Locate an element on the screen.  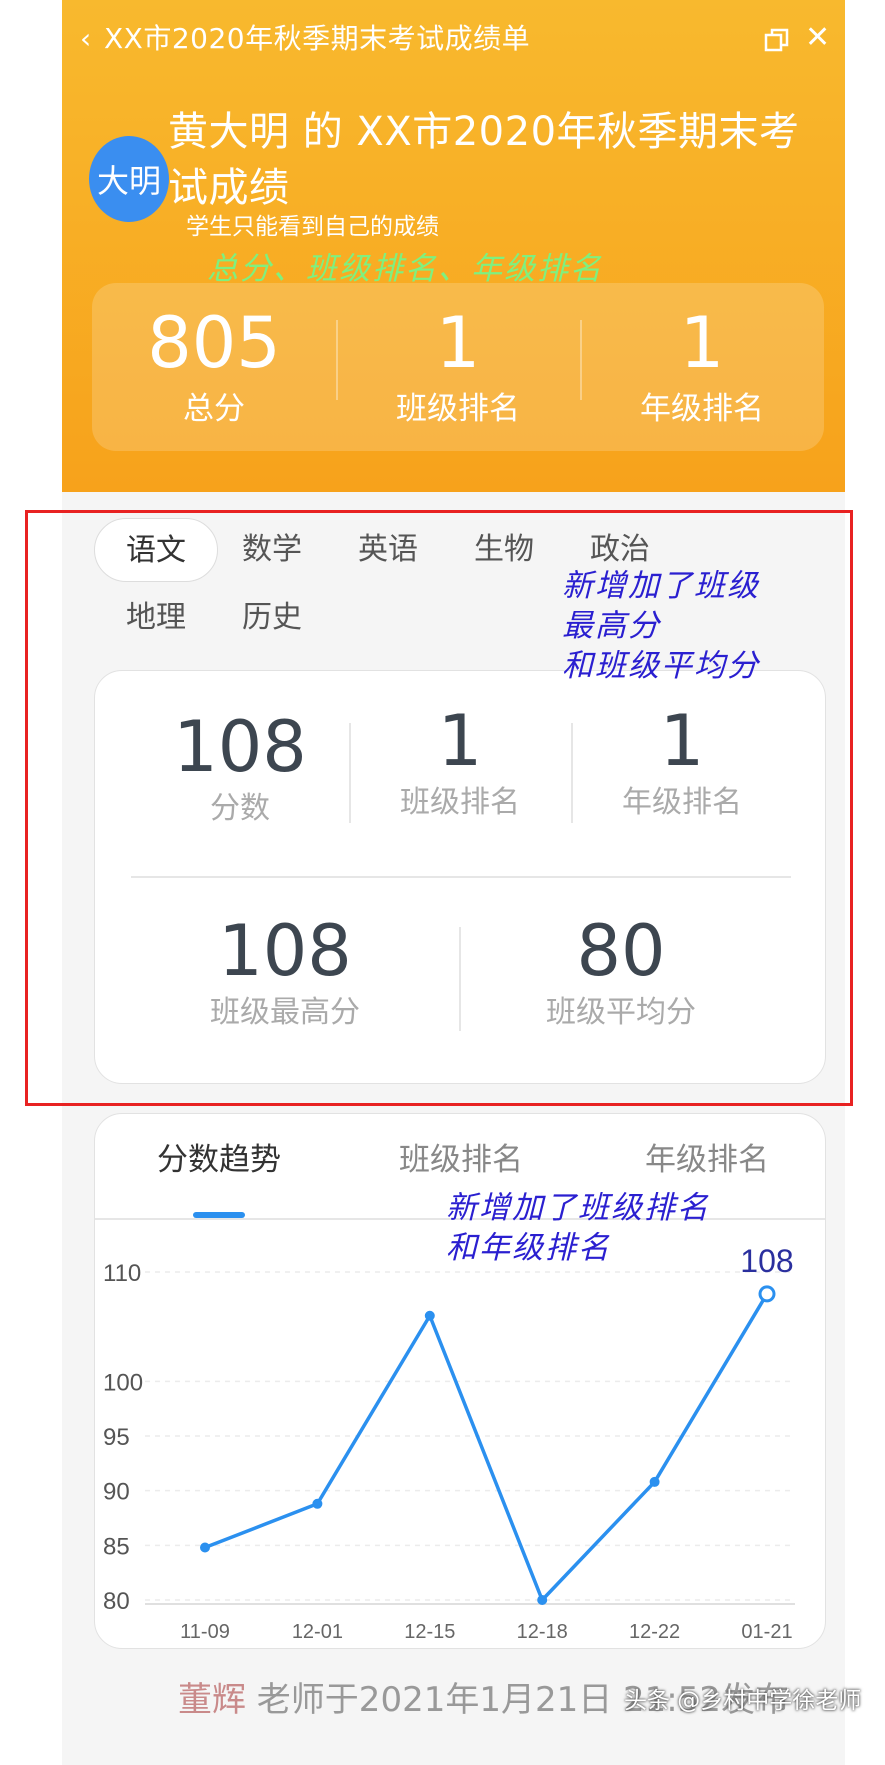
annotation-trend: 新增加了班级排名 和年级排名 is located at coordinates (578, 1228).